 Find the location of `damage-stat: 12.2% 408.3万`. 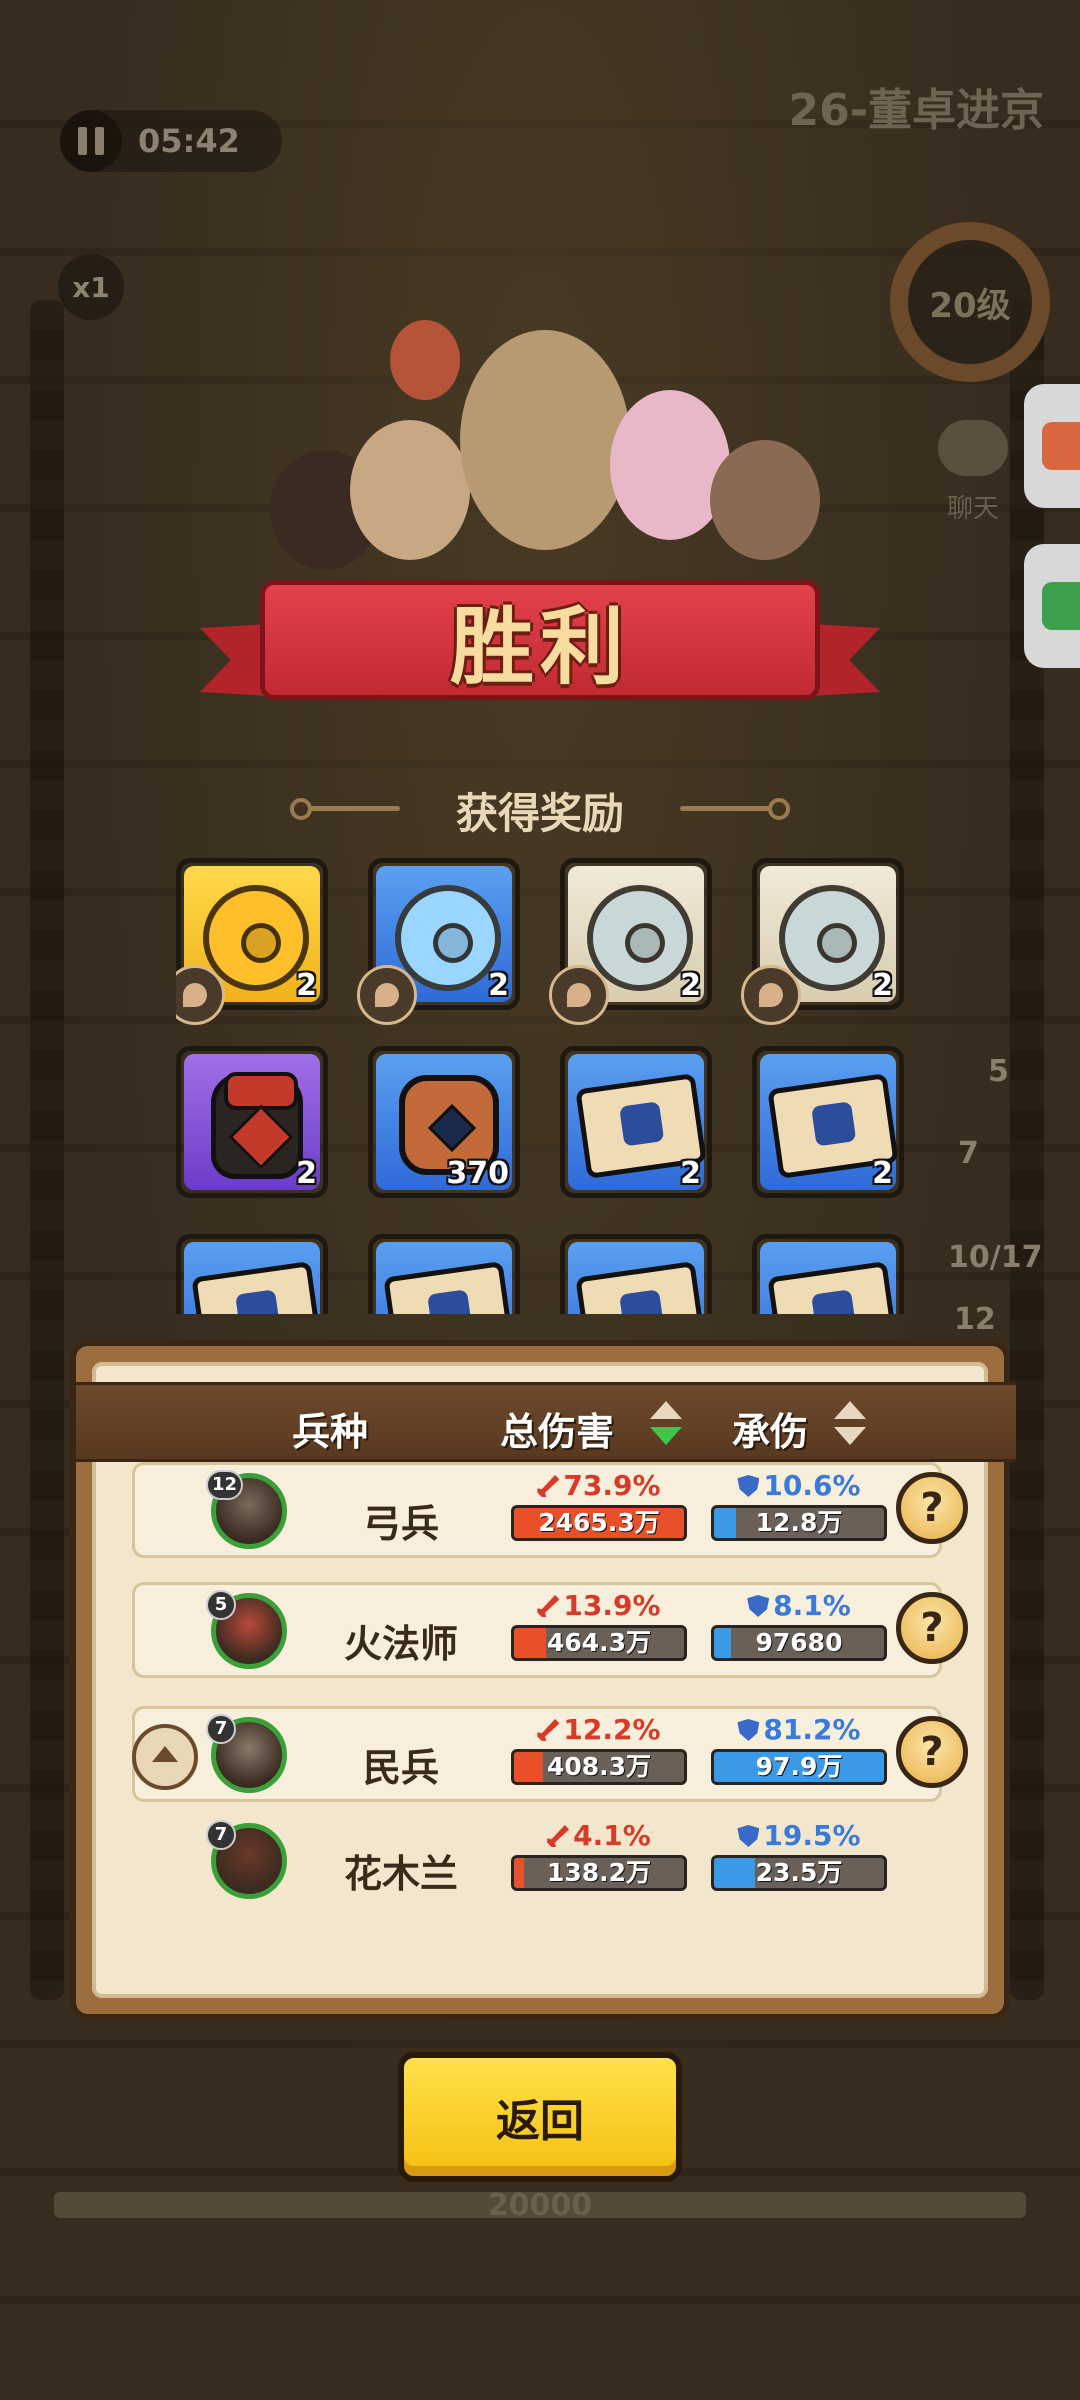

damage-stat: 12.2% 408.3万 is located at coordinates (599, 1749).